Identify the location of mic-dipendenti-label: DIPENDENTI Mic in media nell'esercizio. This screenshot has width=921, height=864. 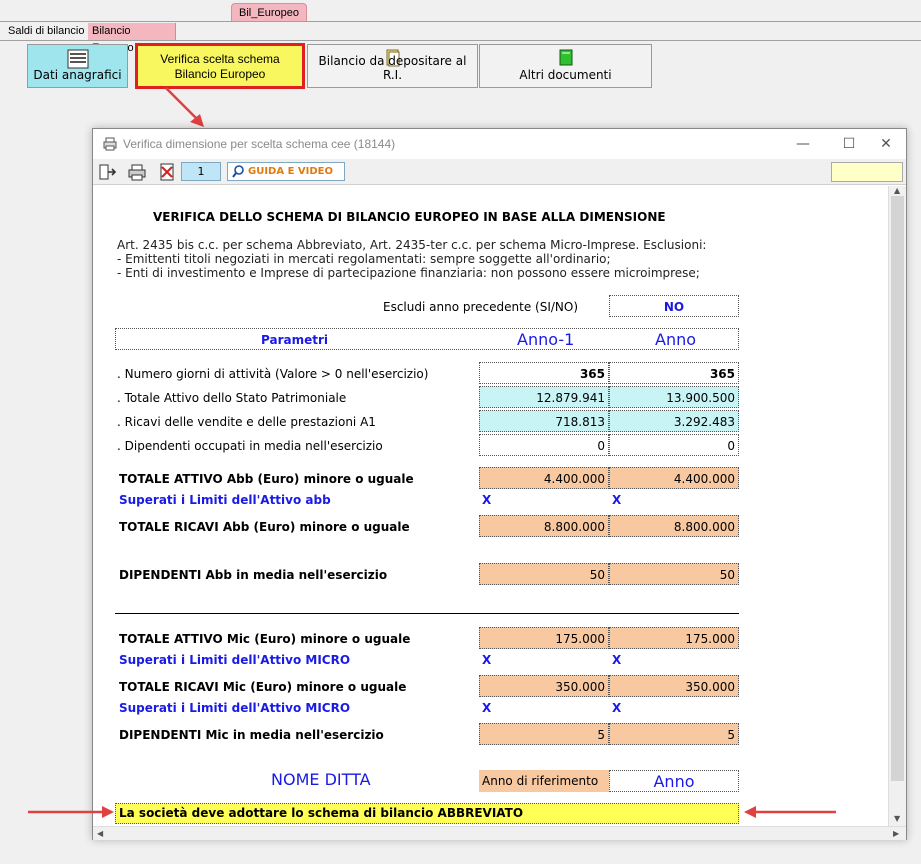
(251, 735).